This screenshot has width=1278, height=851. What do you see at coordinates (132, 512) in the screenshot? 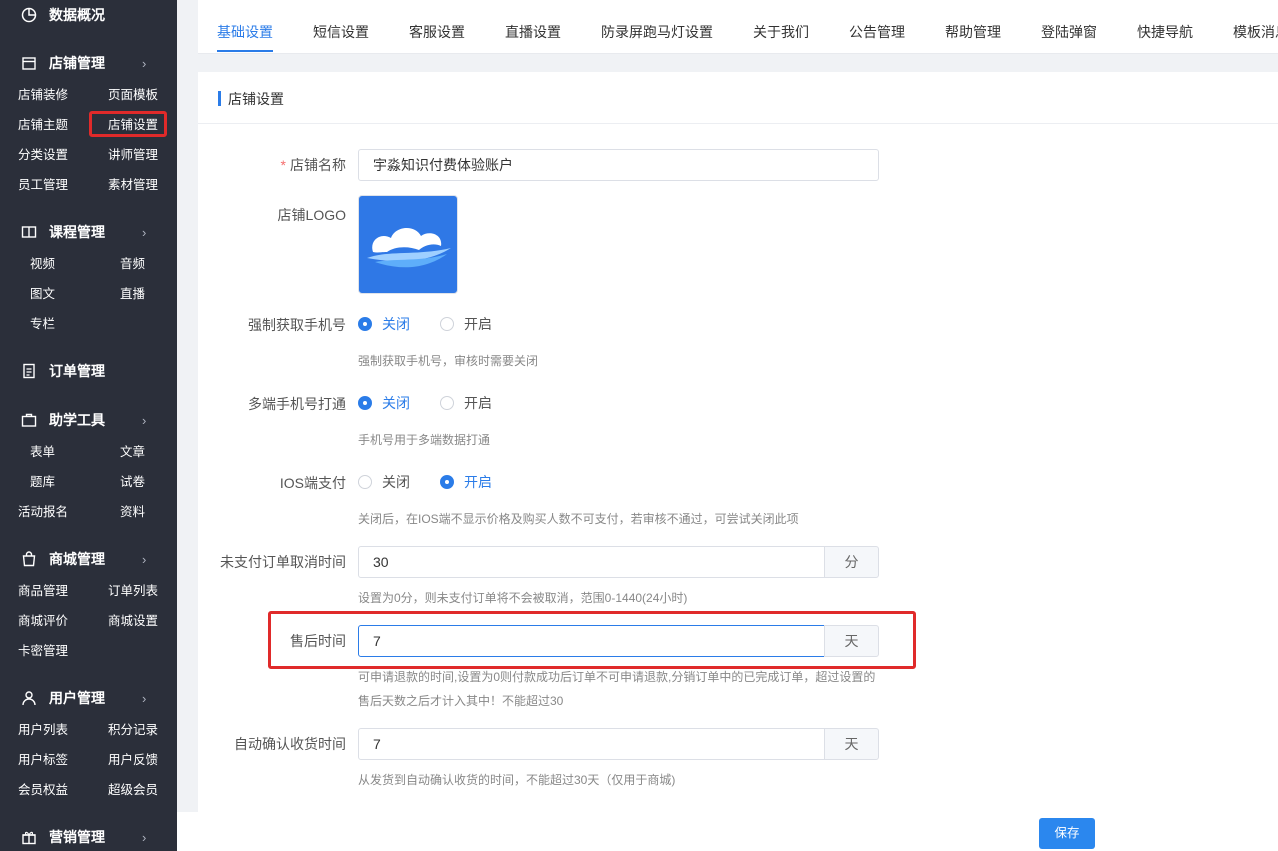
I see `sidebar-item-resources: 资料` at bounding box center [132, 512].